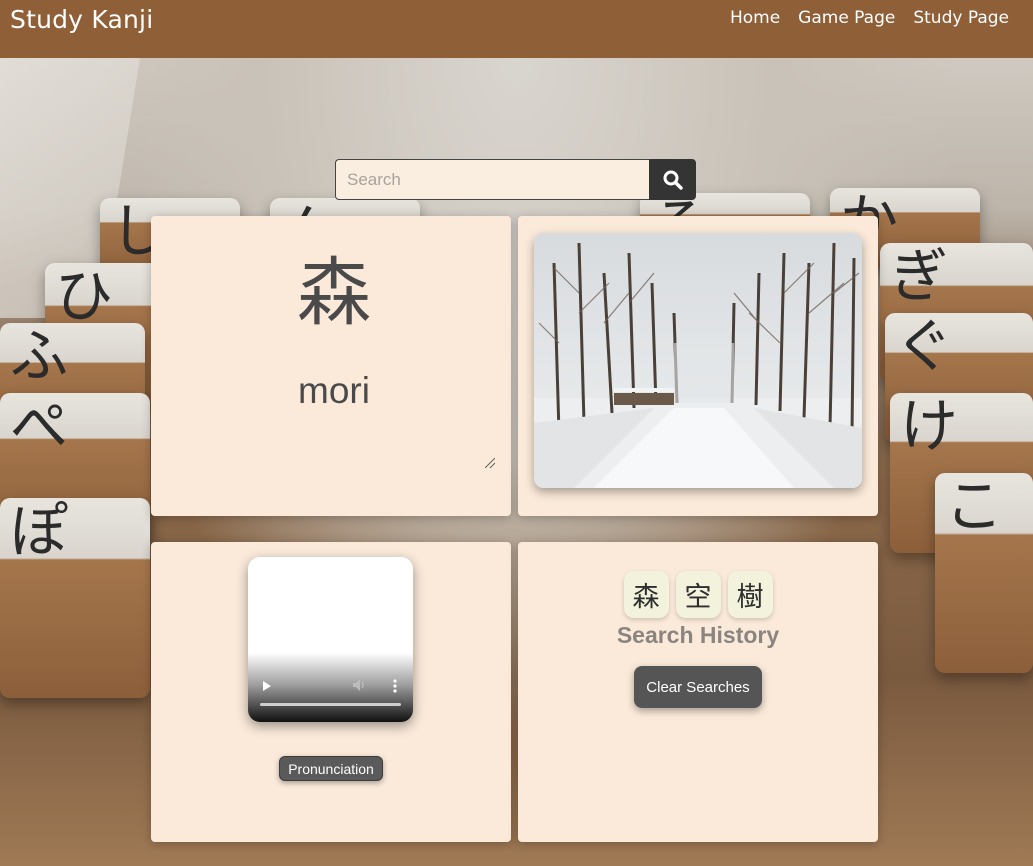 The width and height of the screenshot is (1033, 866). I want to click on search-button, so click(672, 179).